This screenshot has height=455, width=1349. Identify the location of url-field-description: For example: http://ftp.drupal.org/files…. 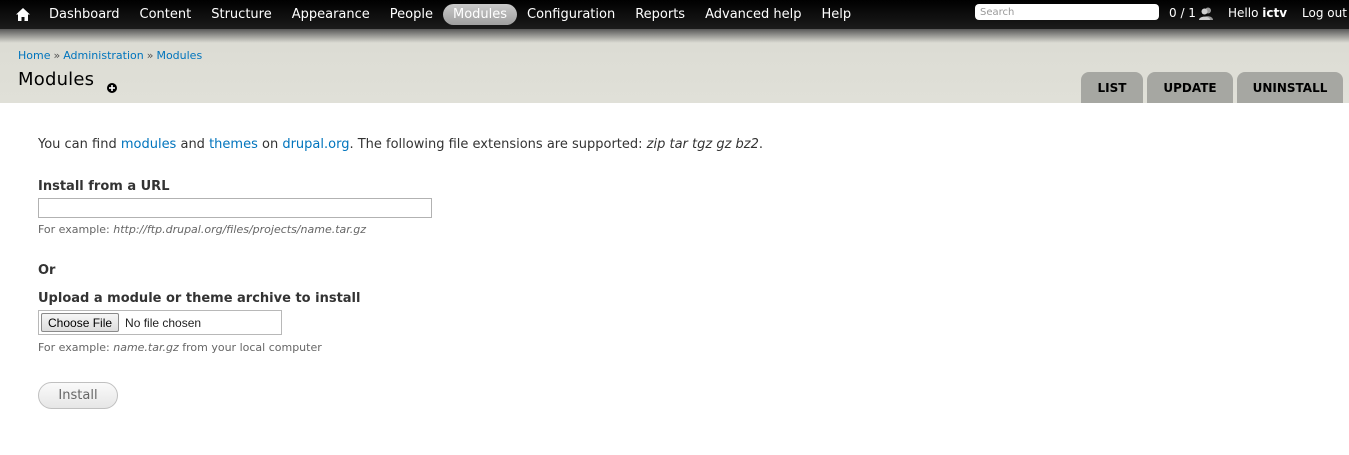
(202, 229).